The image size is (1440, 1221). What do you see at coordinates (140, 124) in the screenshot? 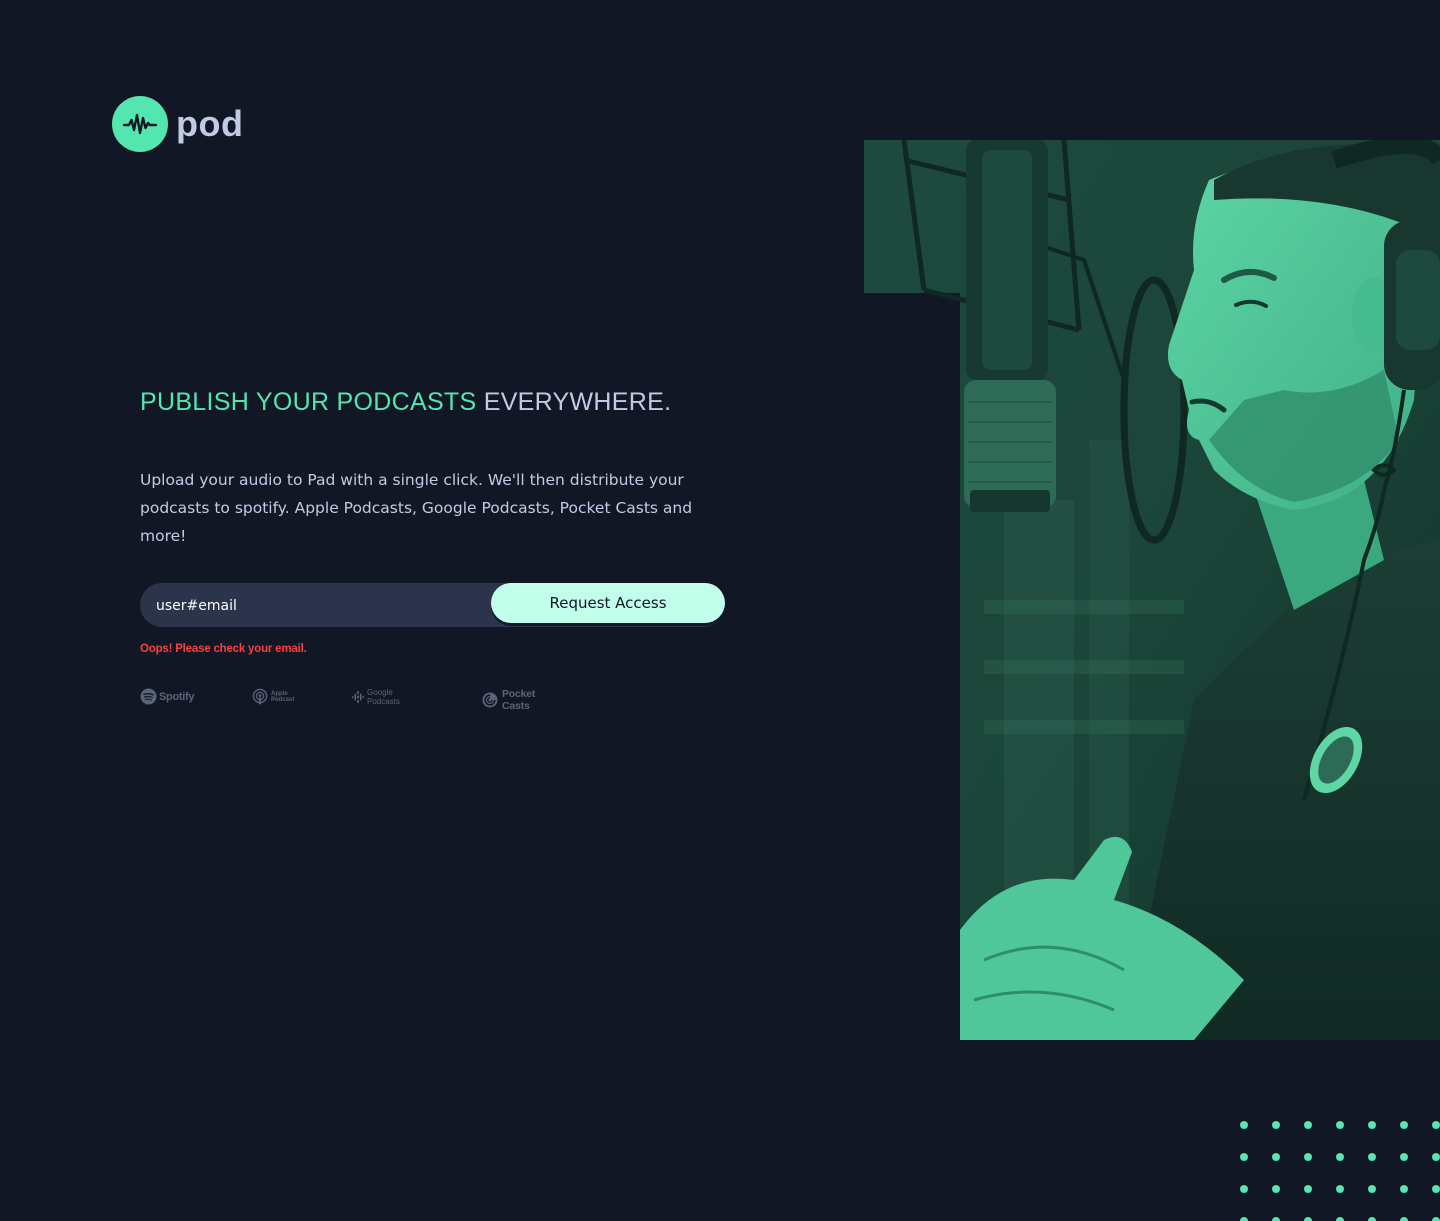
I see `soundwave-icon` at bounding box center [140, 124].